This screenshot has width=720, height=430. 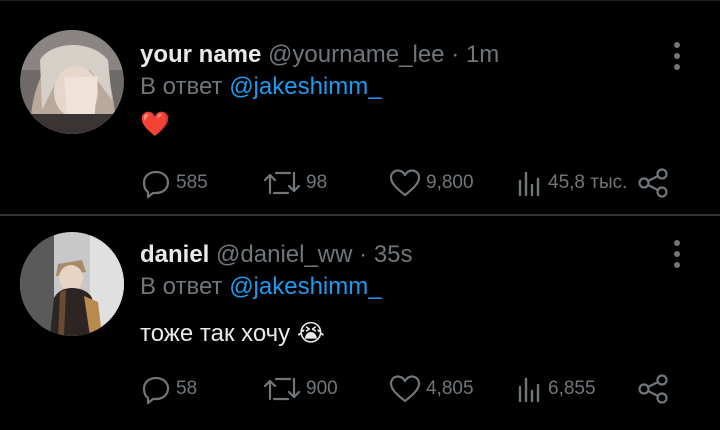 I want to click on views-button: 45,8 тыс., so click(x=571, y=183).